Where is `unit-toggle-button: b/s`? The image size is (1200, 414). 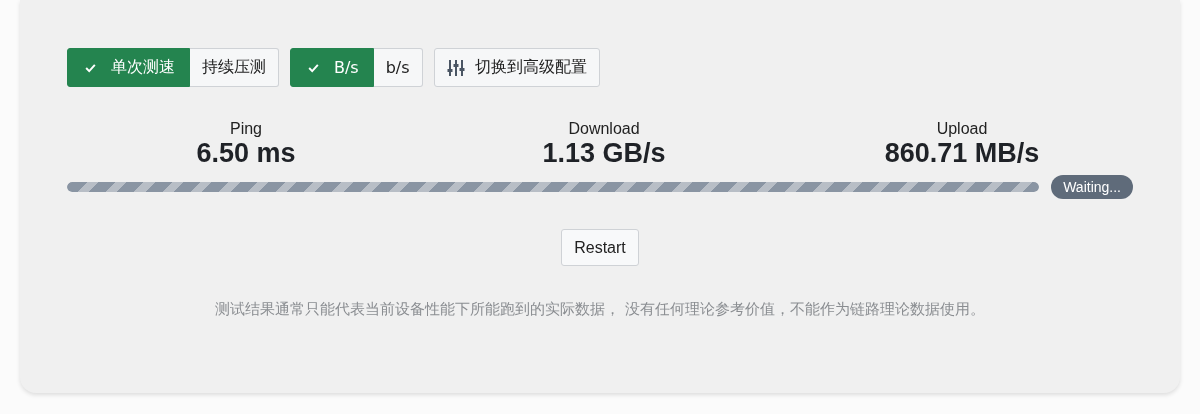 unit-toggle-button: b/s is located at coordinates (398, 67).